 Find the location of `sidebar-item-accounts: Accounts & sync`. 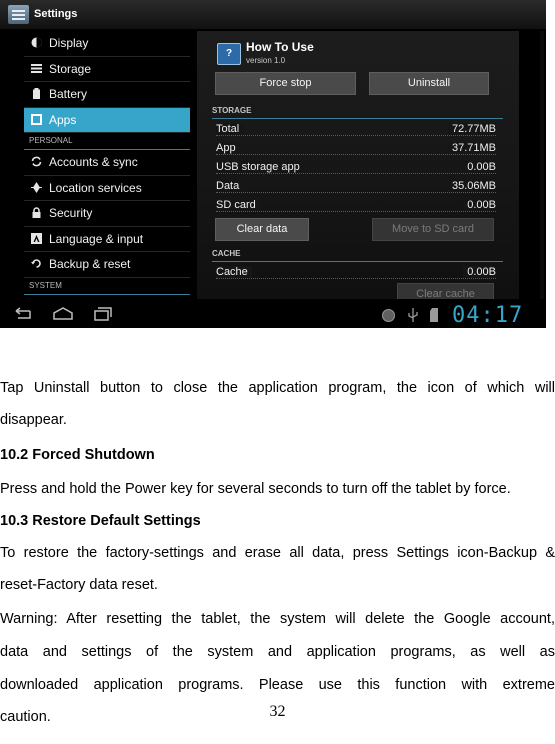

sidebar-item-accounts: Accounts & sync is located at coordinates (107, 163).